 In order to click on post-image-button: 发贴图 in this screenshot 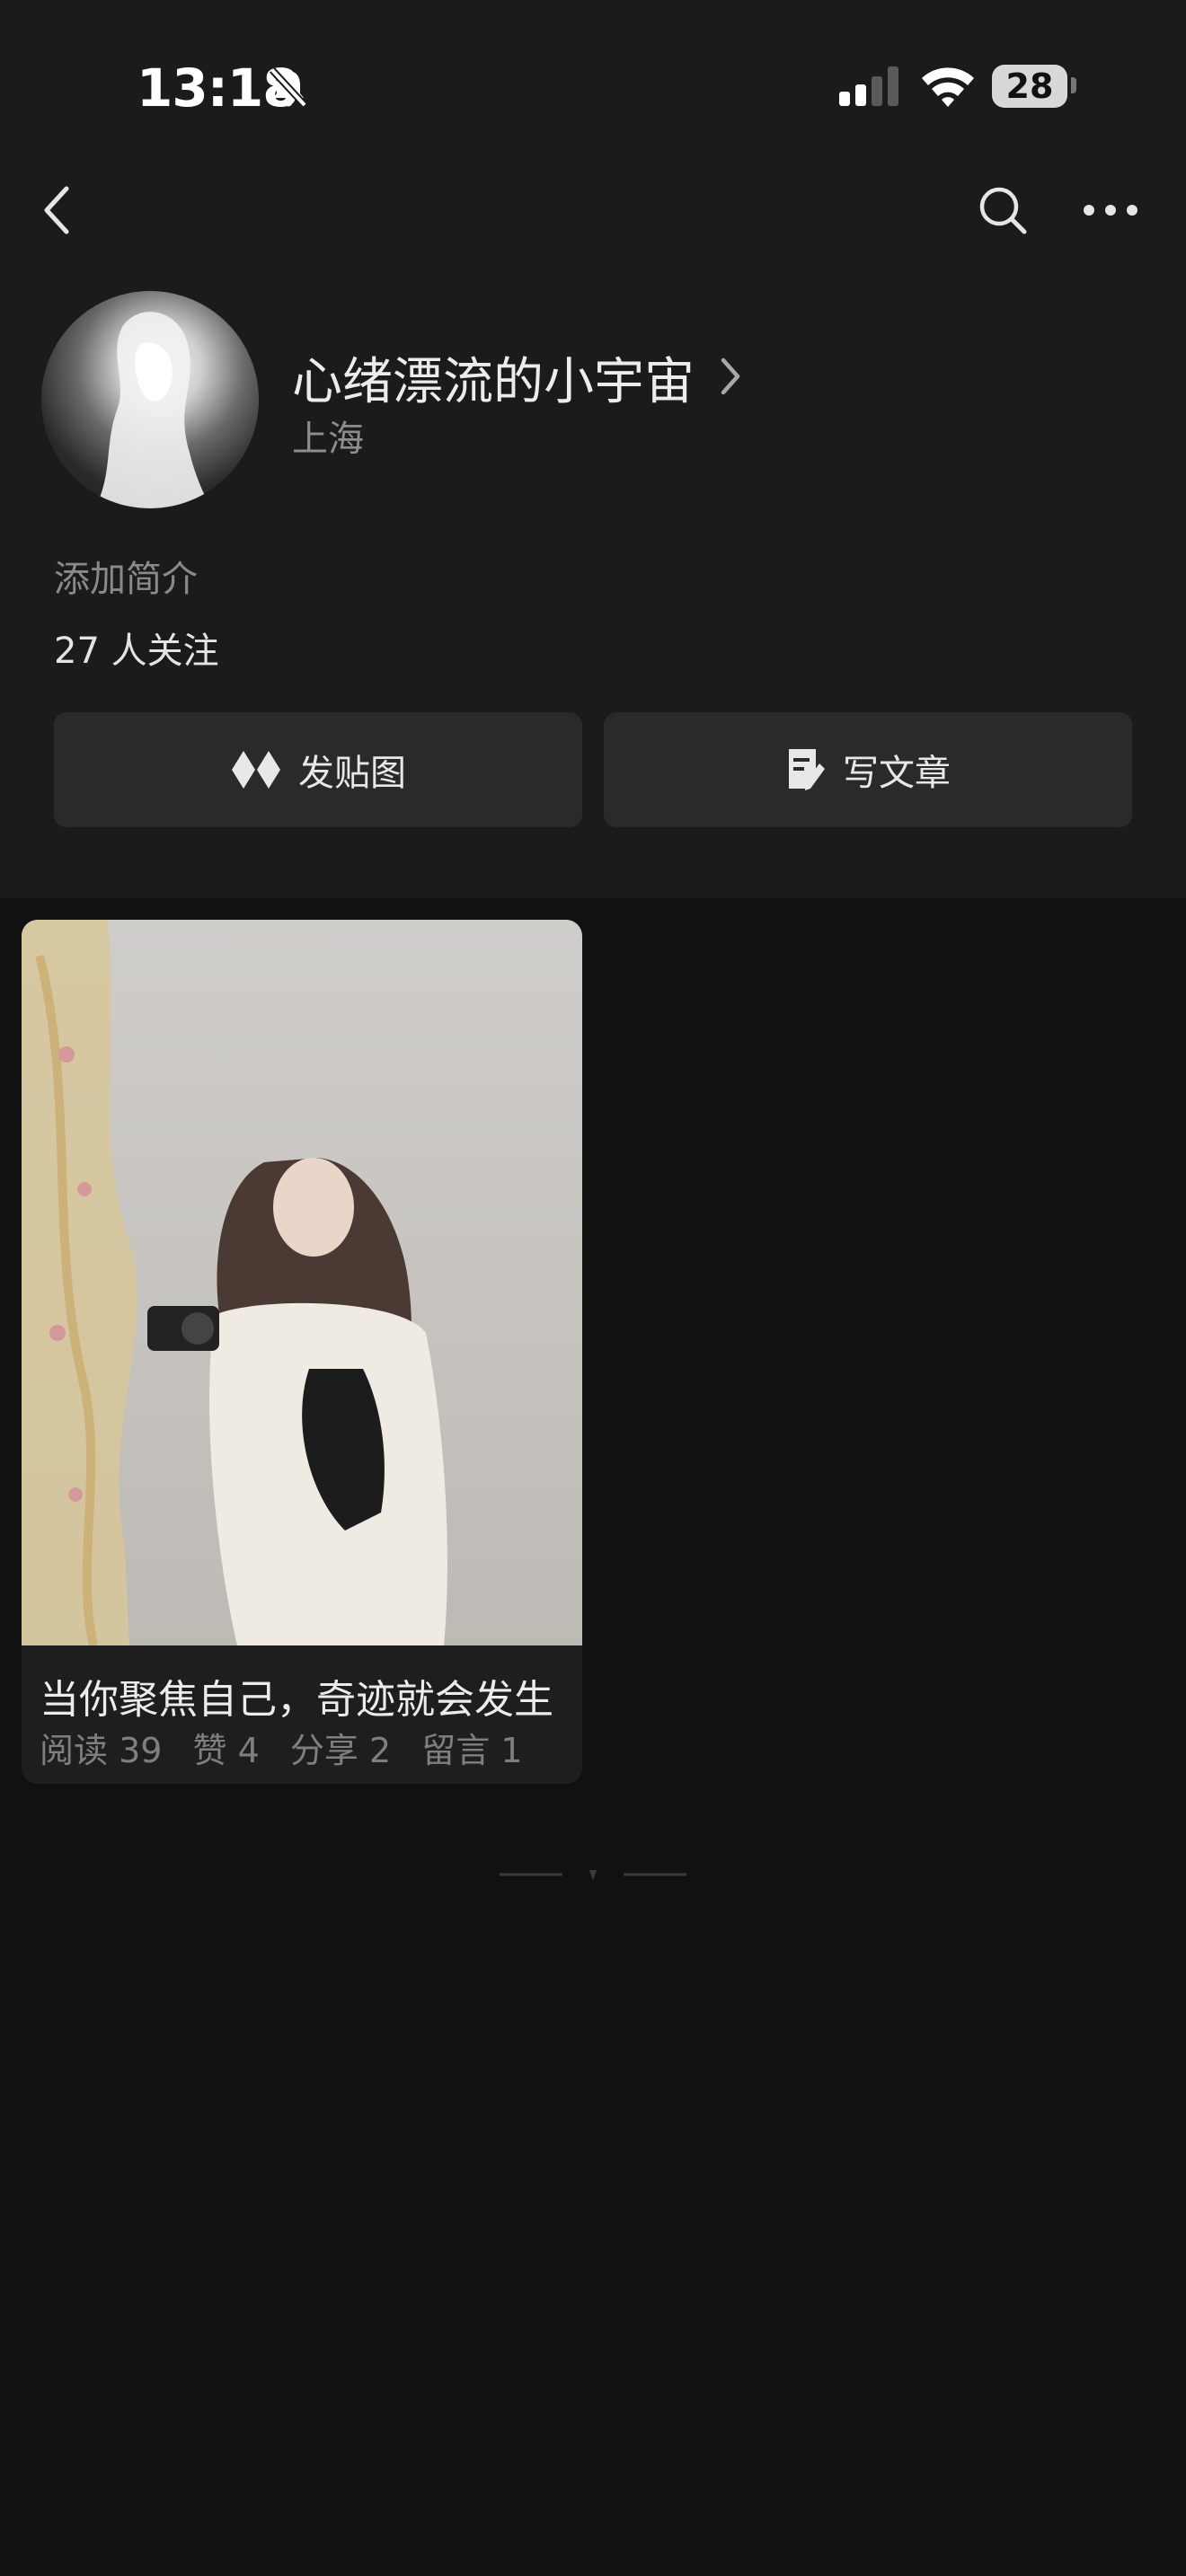, I will do `click(318, 769)`.